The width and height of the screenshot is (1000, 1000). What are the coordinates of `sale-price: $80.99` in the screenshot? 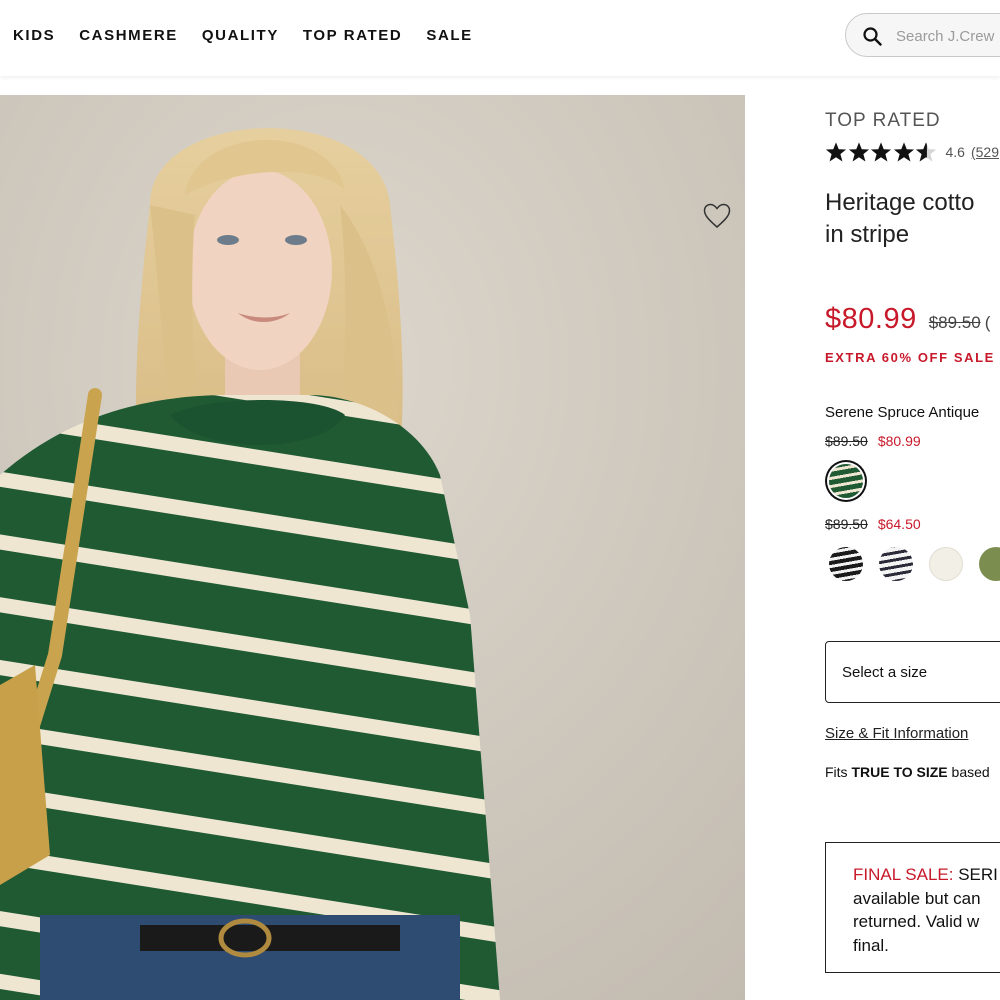 It's located at (871, 319).